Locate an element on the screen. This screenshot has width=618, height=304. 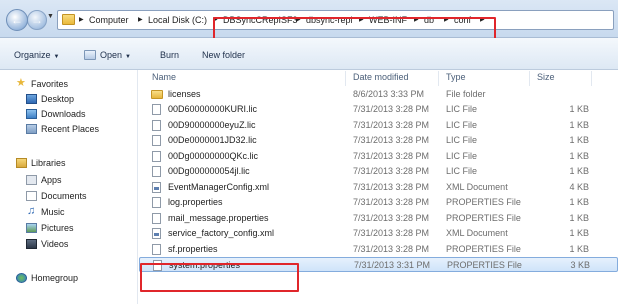
breadcrumb-dbsync-crep: DBSyncCRepISF3 is located at coordinates (260, 20).